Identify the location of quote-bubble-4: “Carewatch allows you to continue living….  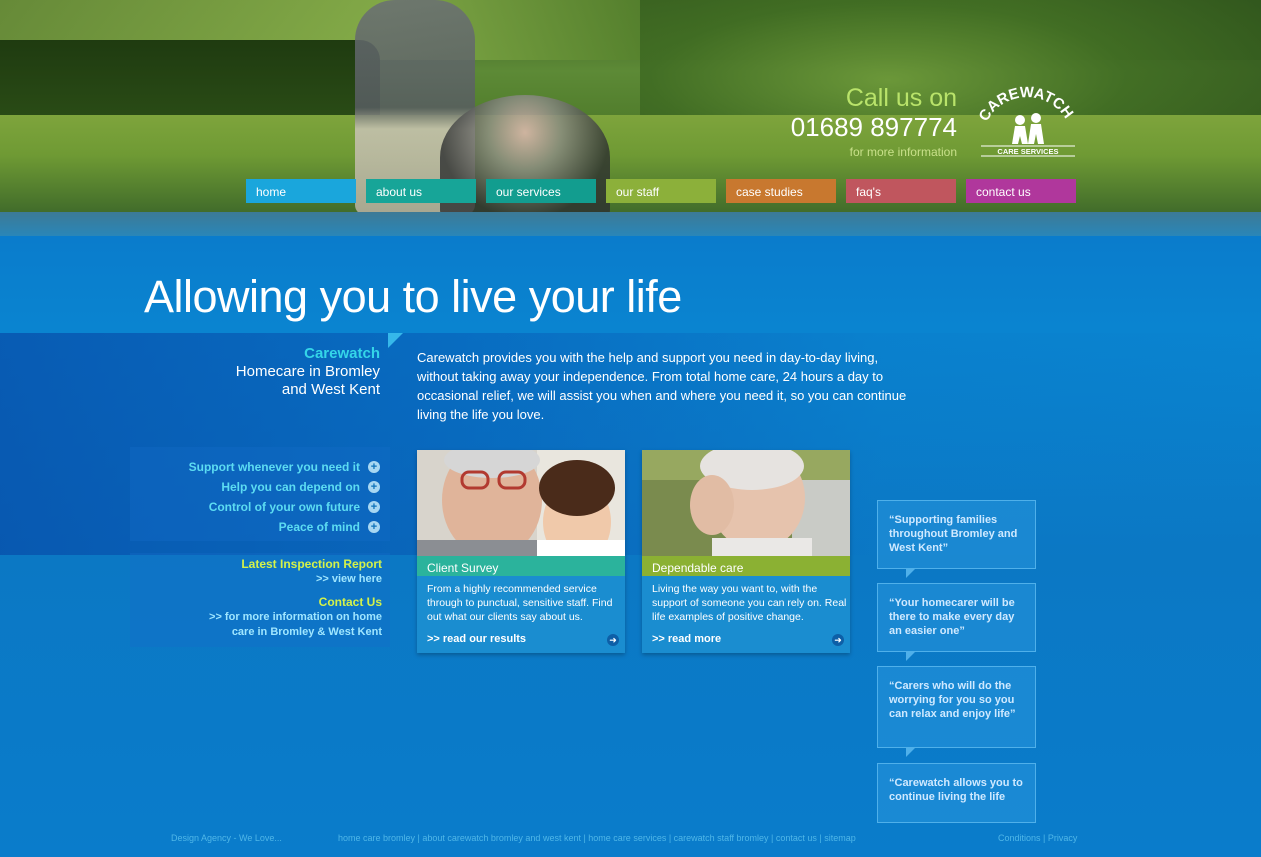
(956, 793).